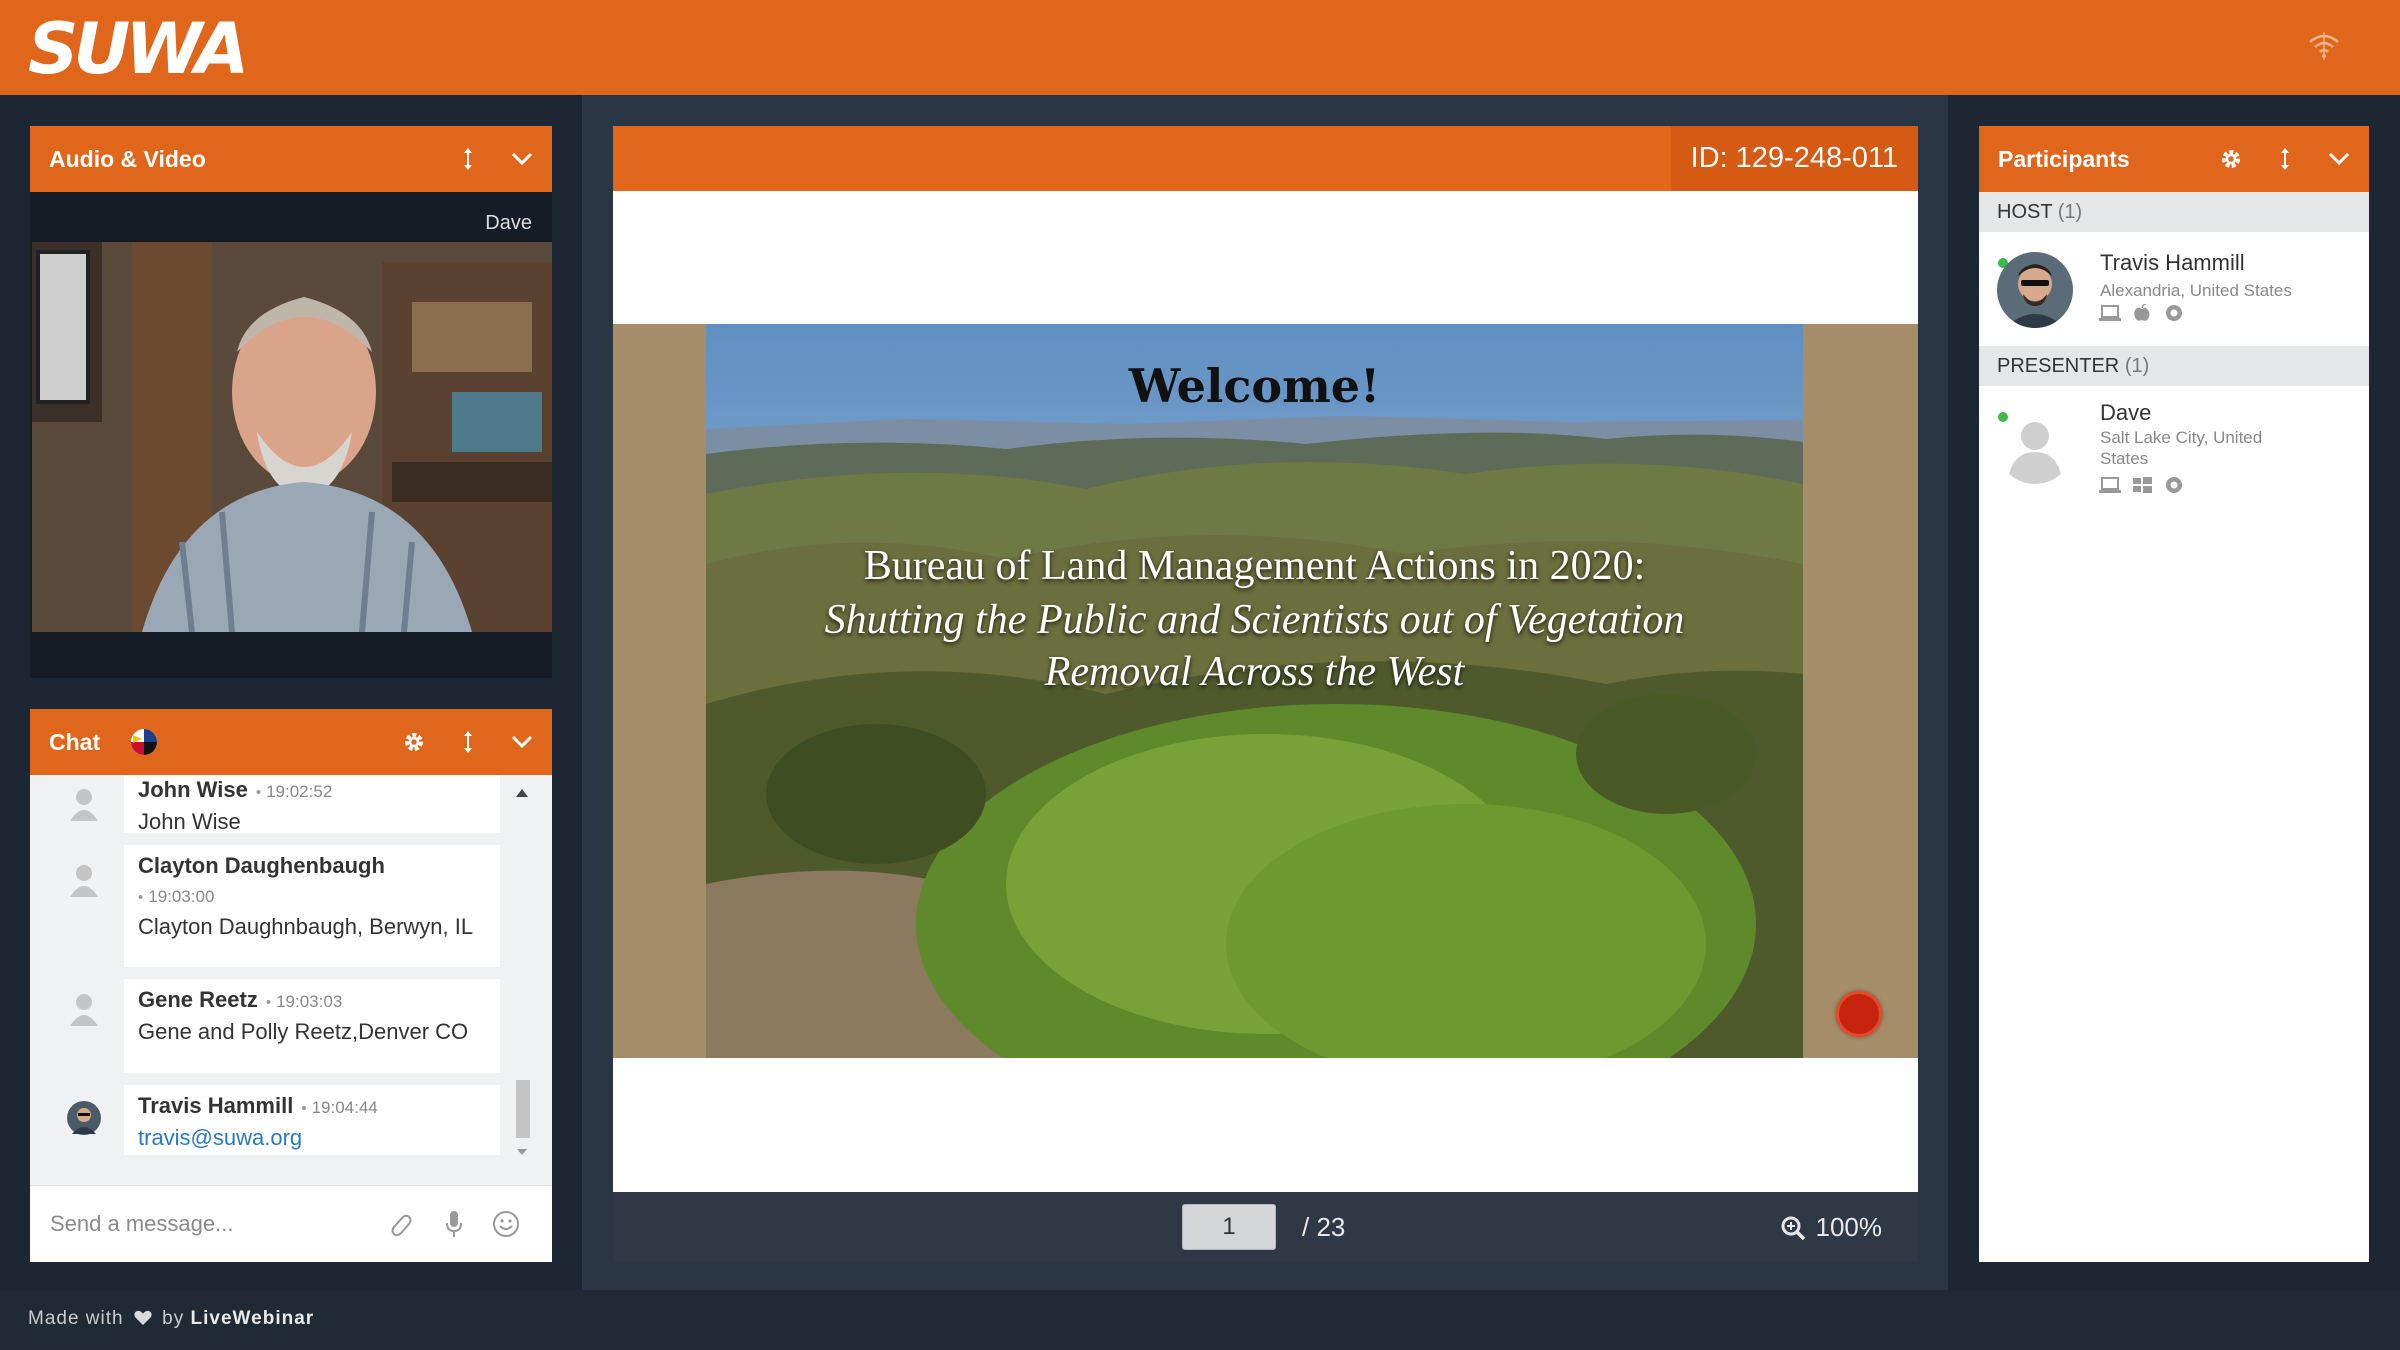 The width and height of the screenshot is (2400, 1350). I want to click on participants-title: Participants, so click(2064, 158).